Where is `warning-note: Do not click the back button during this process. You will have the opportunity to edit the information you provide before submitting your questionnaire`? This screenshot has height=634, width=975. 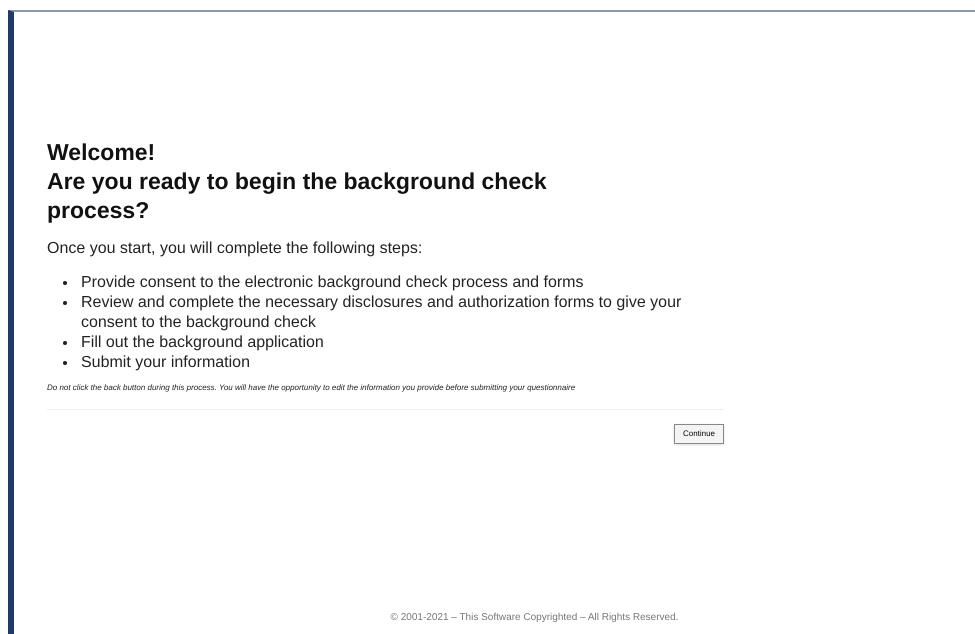 warning-note: Do not click the back button during this process. You will have the opportunity to edit the information you provide before submitting your questionnaire is located at coordinates (311, 388).